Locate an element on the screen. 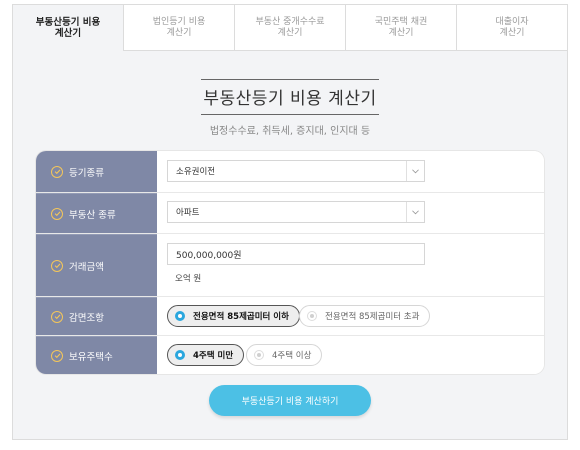 The image size is (580, 450). form-value: 소유권이전 is located at coordinates (350, 171).